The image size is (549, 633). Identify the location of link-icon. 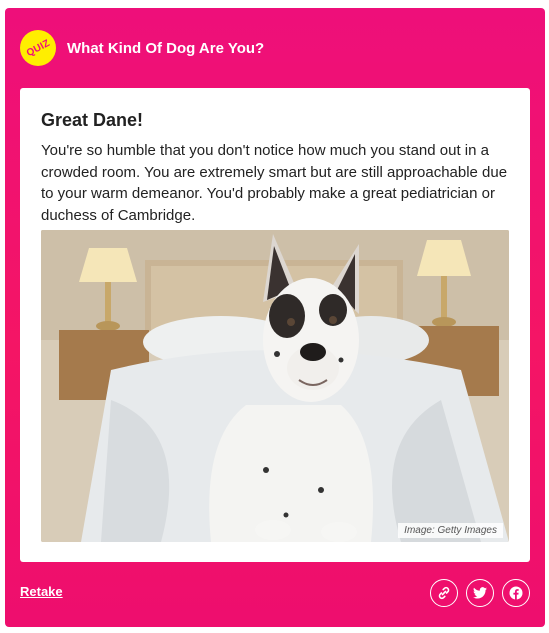
(444, 593).